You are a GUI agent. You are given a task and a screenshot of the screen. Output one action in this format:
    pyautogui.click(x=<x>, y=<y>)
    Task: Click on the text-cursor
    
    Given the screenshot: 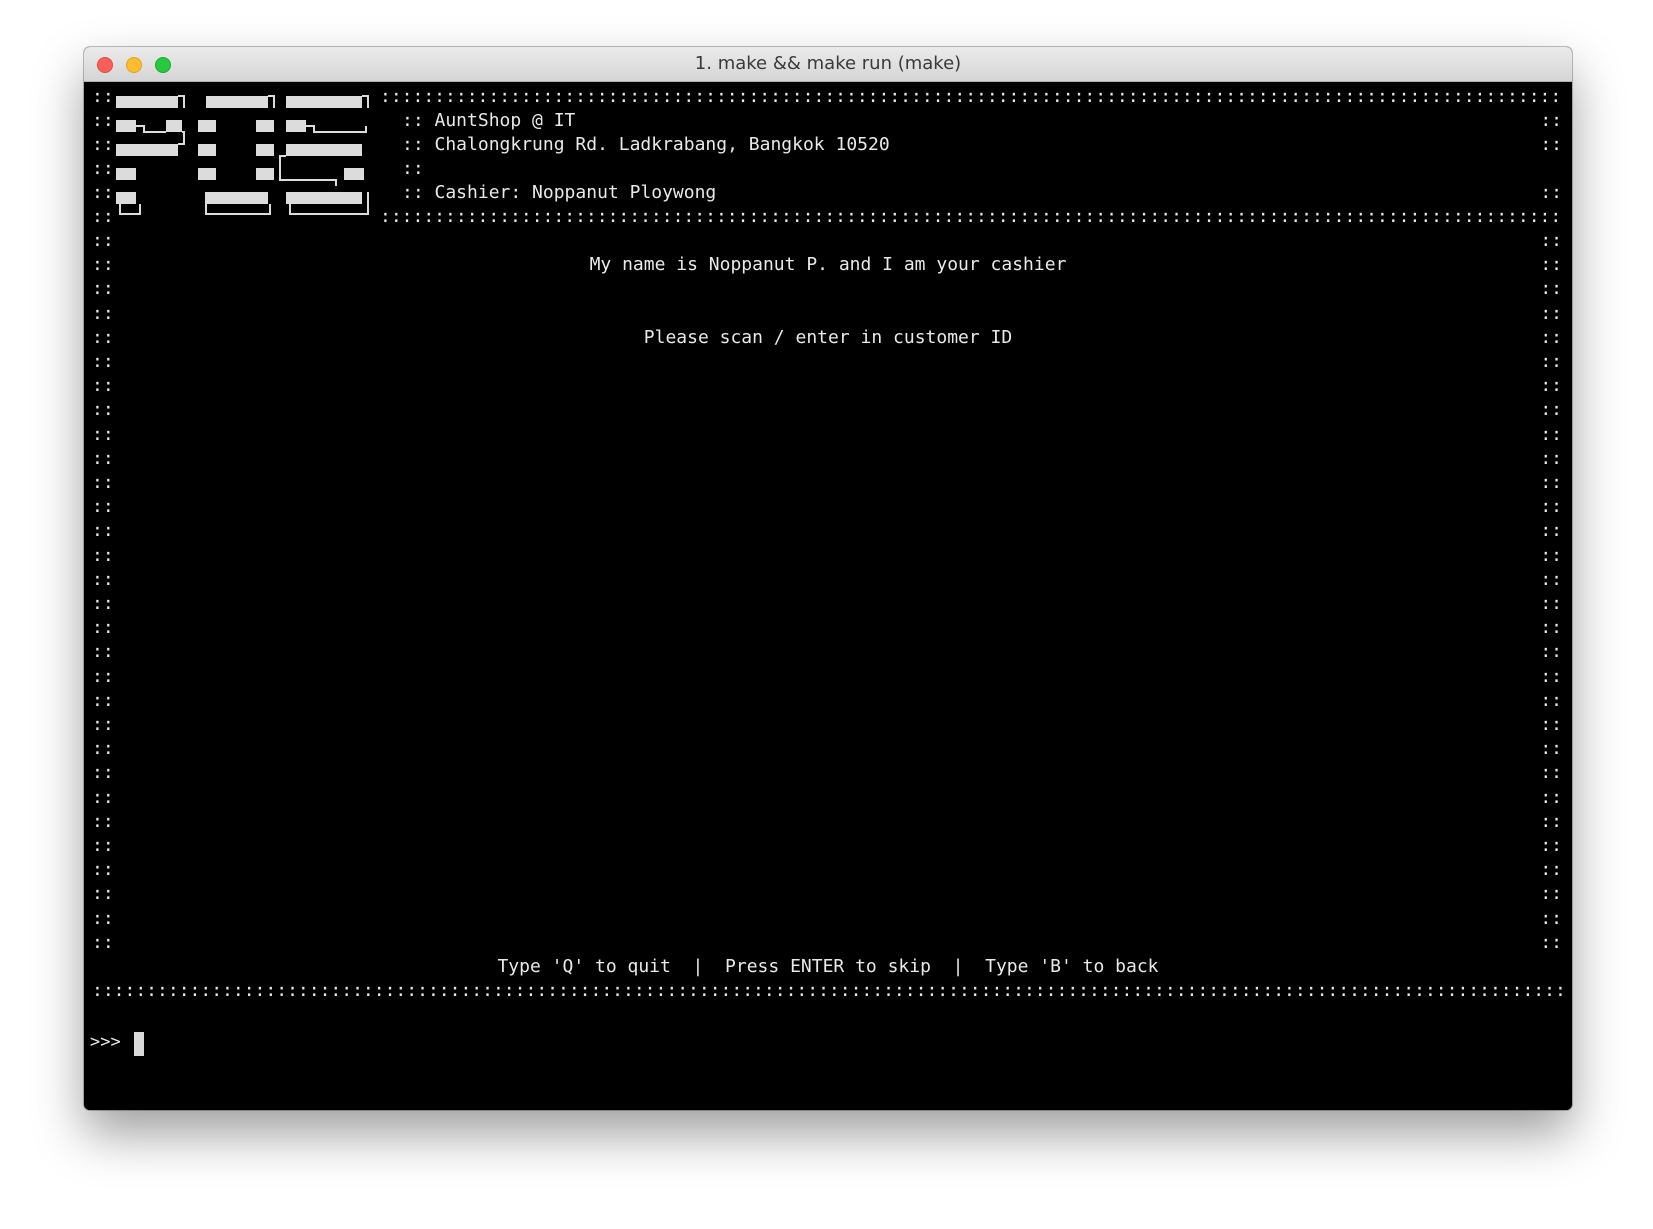 What is the action you would take?
    pyautogui.click(x=139, y=1044)
    